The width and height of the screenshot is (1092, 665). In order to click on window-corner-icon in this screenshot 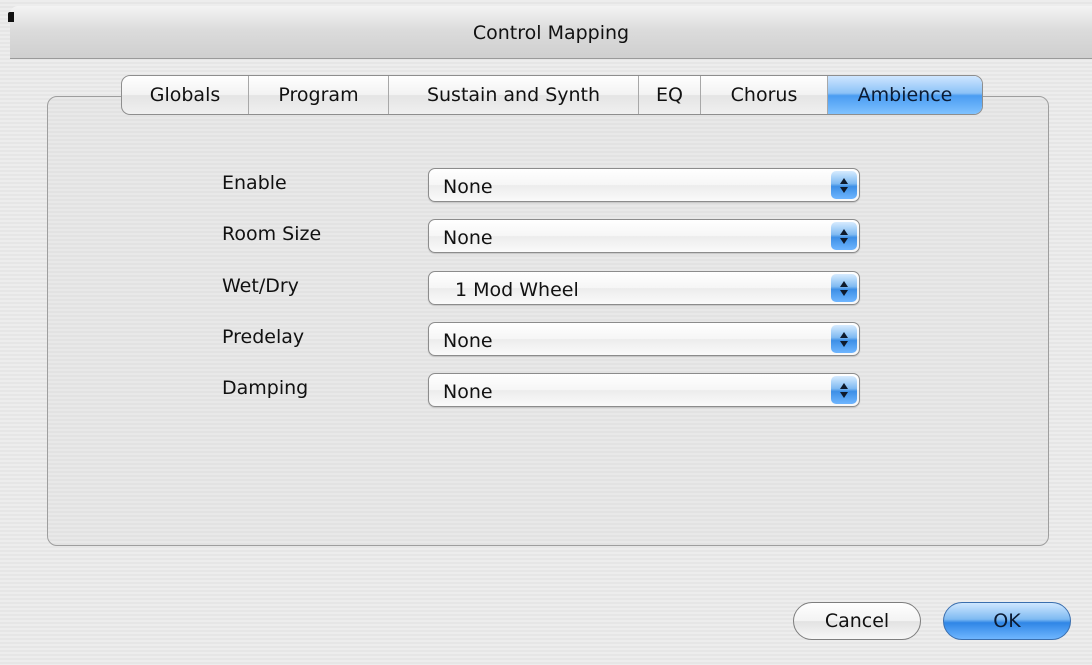, I will do `click(11, 17)`.